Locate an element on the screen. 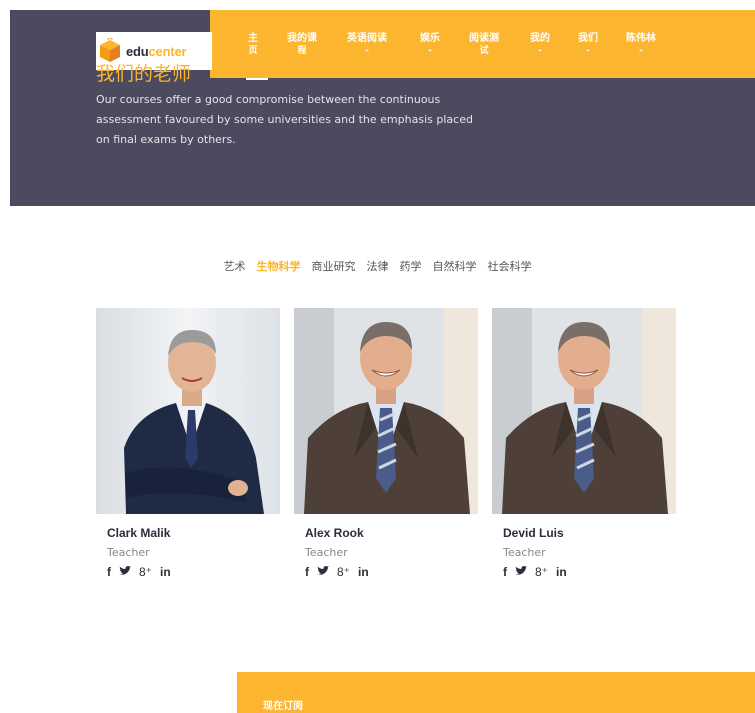 Image resolution: width=755 pixels, height=713 pixels. category-tabs: 艺术 生物科学 商业研究 法律 药学 自然科学 社会科学 is located at coordinates (377, 268).